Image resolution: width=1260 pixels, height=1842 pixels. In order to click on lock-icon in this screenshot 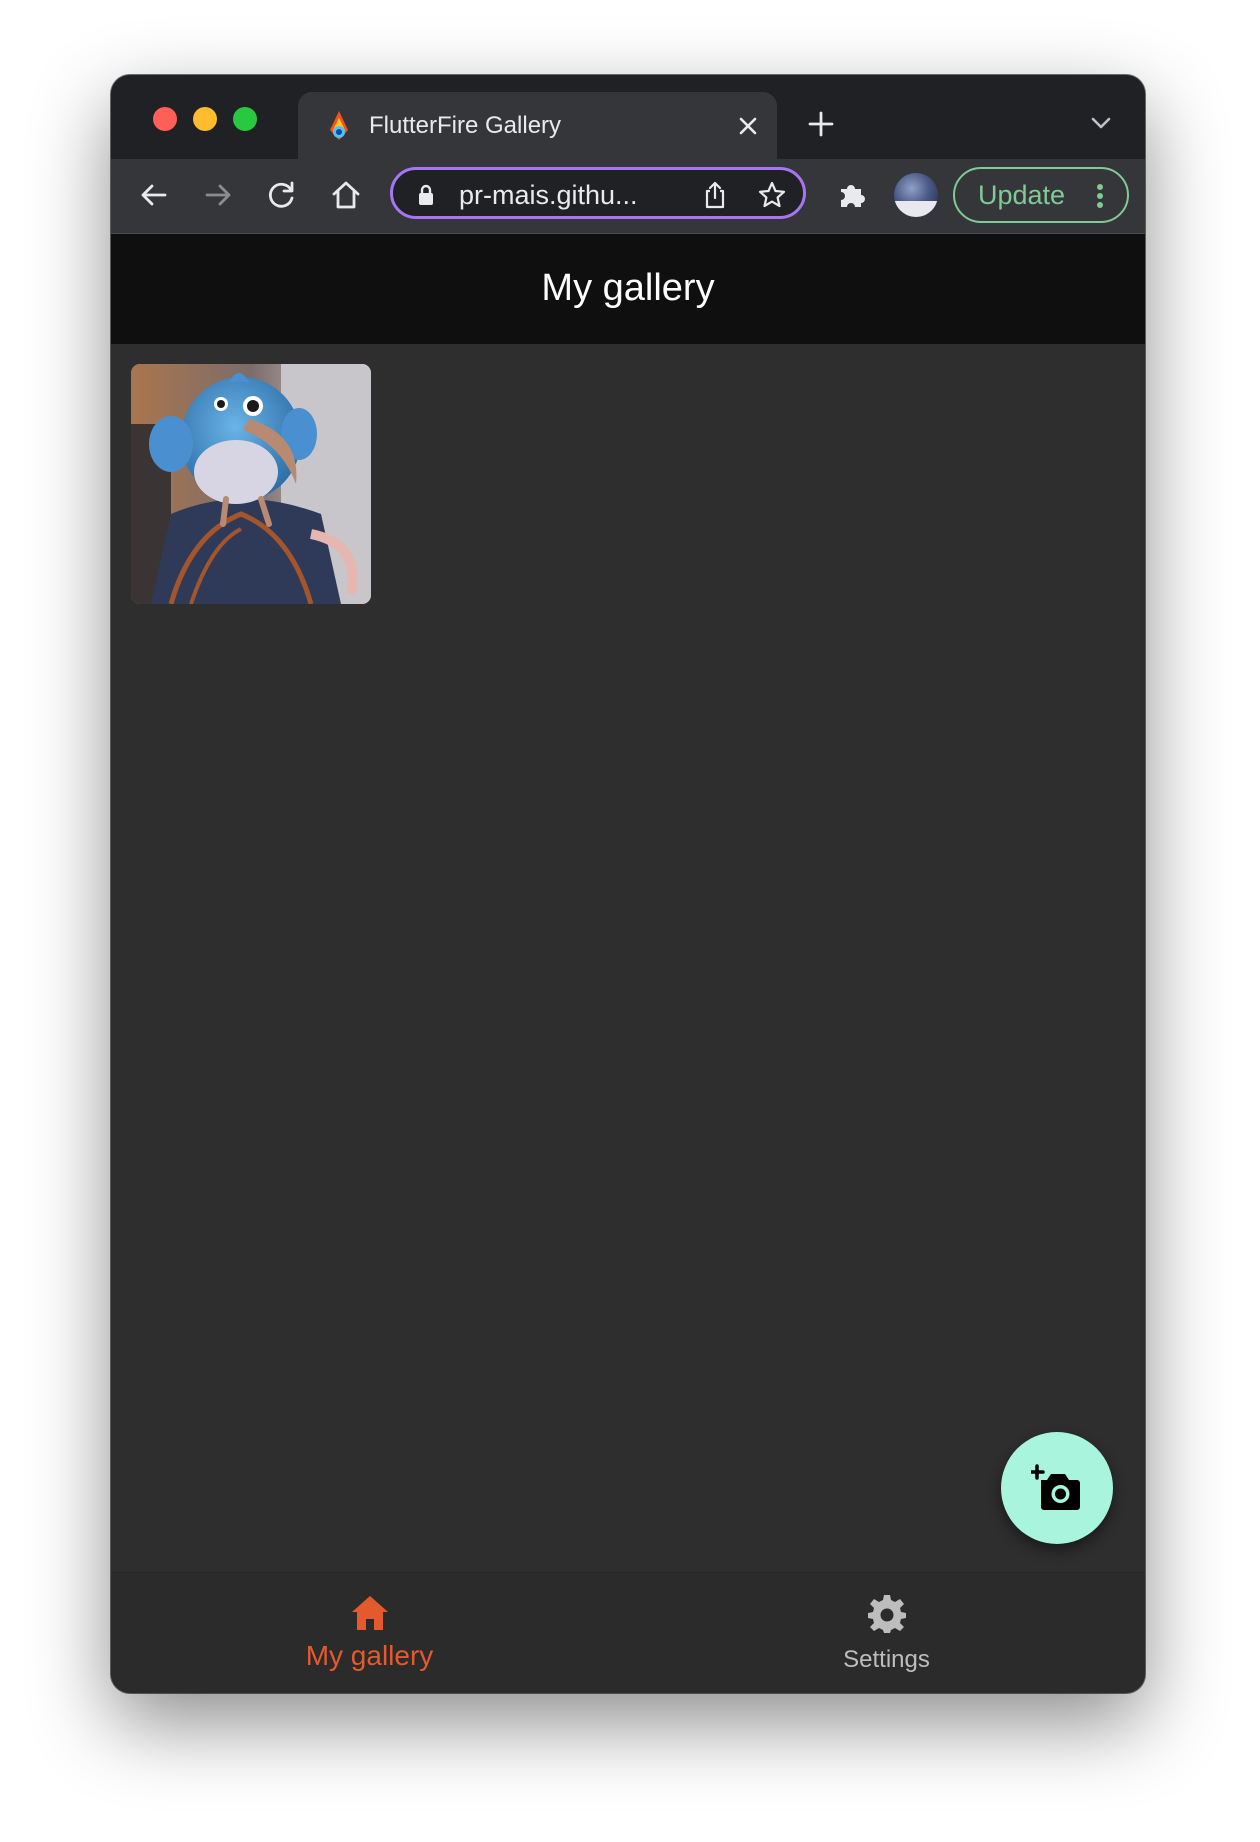, I will do `click(426, 195)`.